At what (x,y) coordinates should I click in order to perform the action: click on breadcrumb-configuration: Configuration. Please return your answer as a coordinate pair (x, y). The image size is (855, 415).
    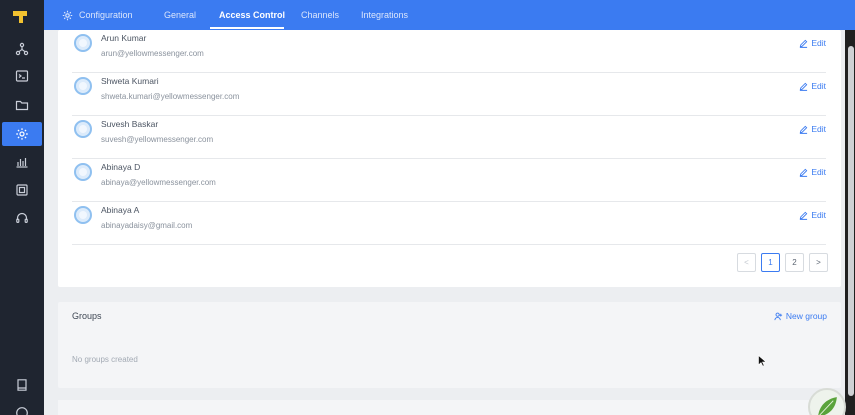
    Looking at the image, I should click on (106, 15).